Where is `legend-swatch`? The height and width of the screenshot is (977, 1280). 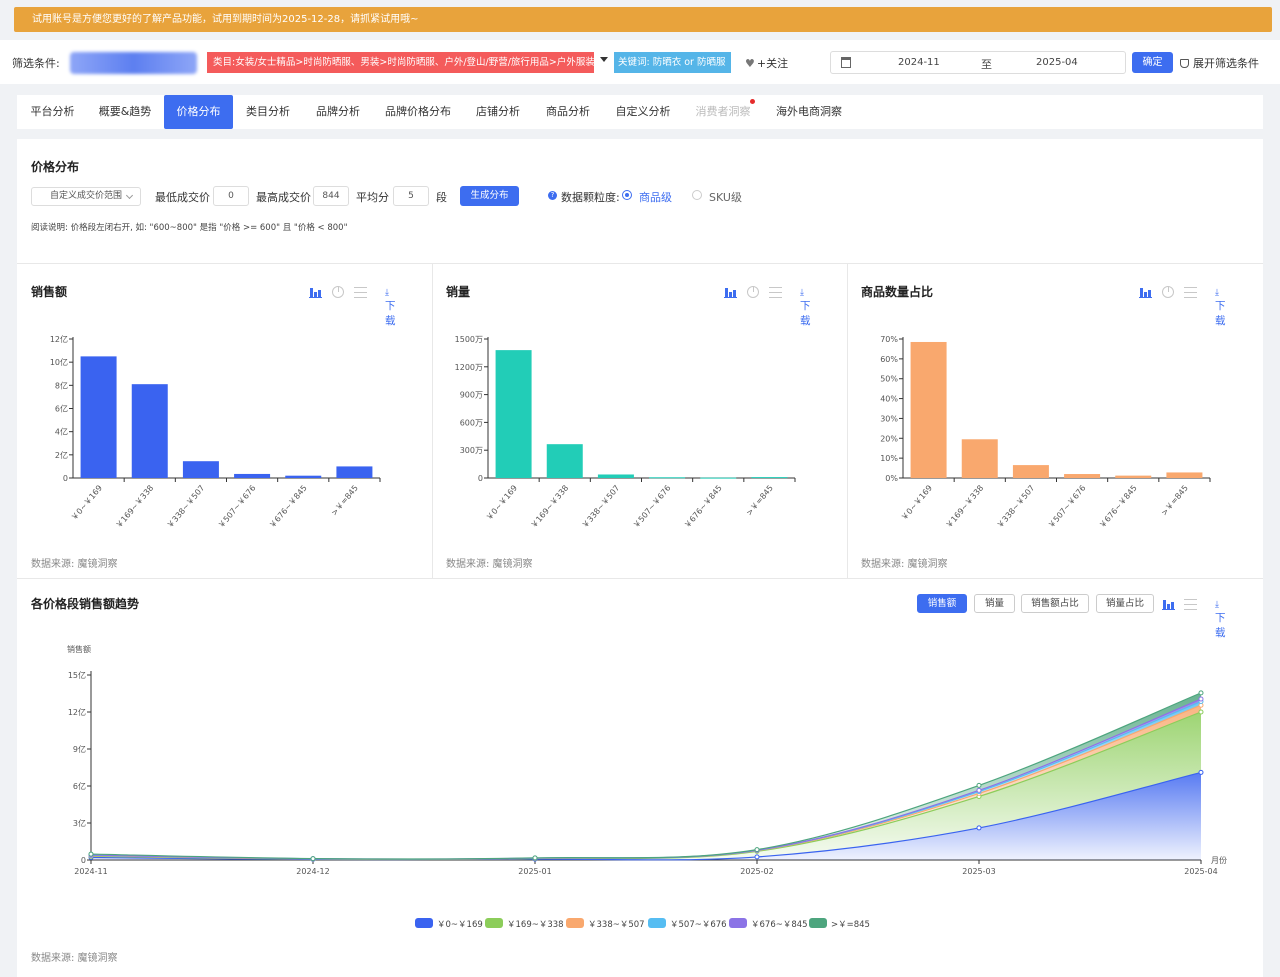
legend-swatch is located at coordinates (738, 923).